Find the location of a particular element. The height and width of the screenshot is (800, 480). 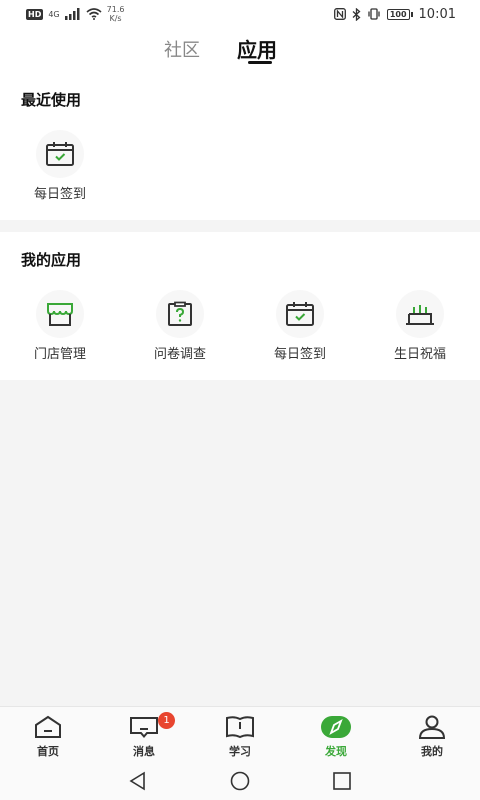

nav-label: 我的 is located at coordinates (432, 751).